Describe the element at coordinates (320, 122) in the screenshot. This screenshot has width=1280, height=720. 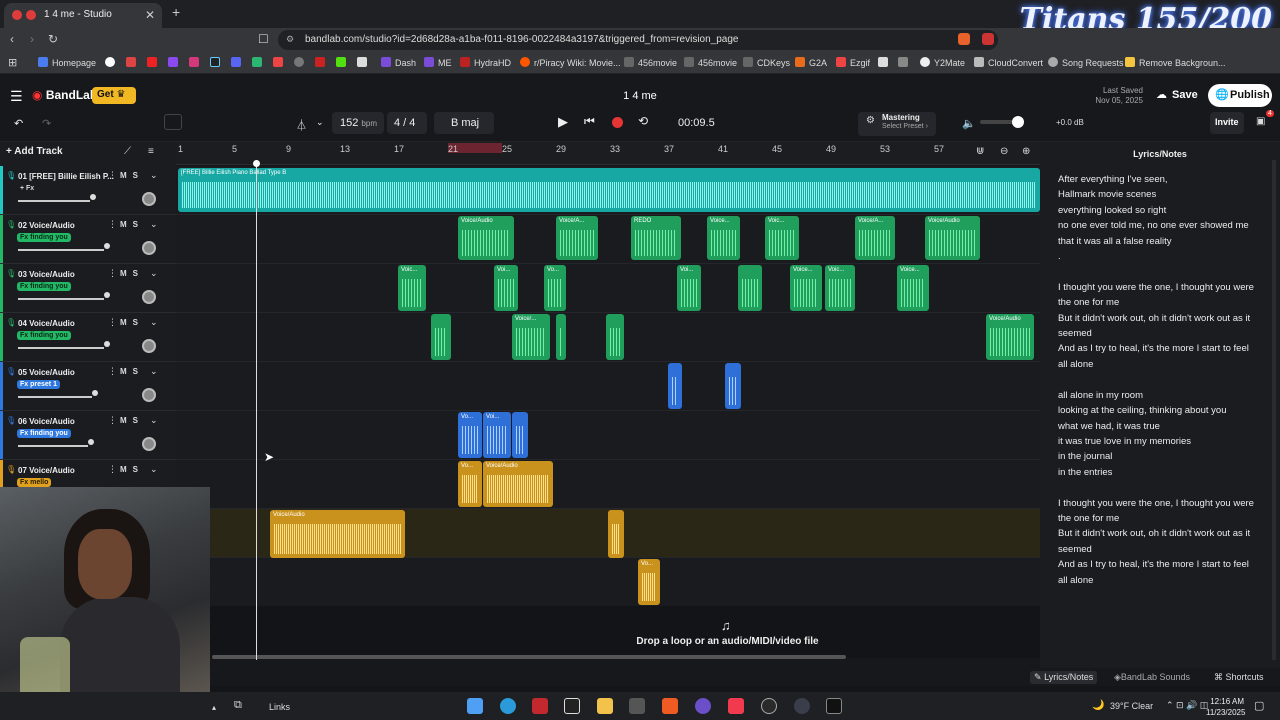
I see `metronome-dropdown-icon: ⌄` at that location.